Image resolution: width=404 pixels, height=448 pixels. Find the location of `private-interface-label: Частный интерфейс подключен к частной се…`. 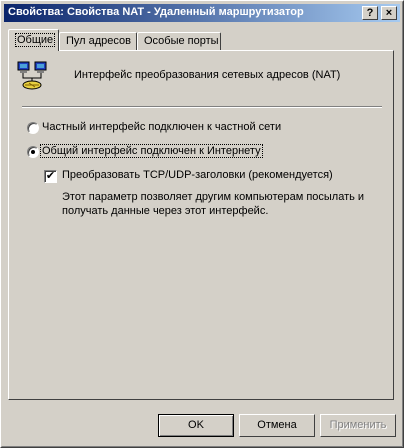

private-interface-label: Частный интерфейс подключен к частной се… is located at coordinates (161, 127).